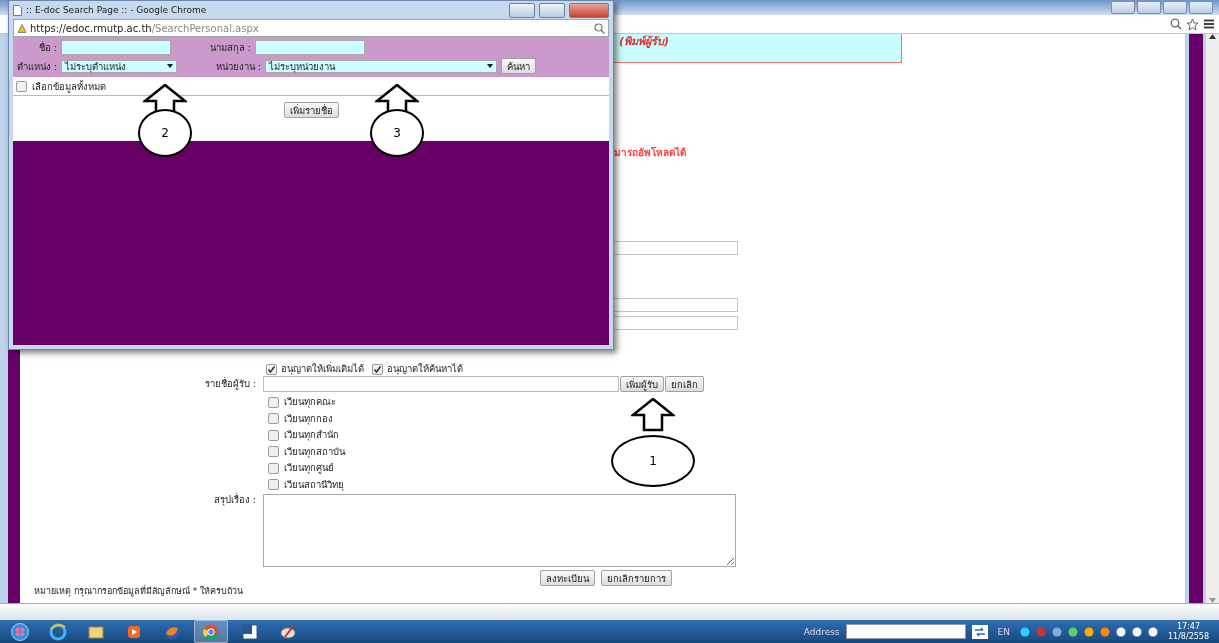  Describe the element at coordinates (314, 484) in the screenshot. I see `checkbox-label: เวียนสถานีวิทยุ` at that location.